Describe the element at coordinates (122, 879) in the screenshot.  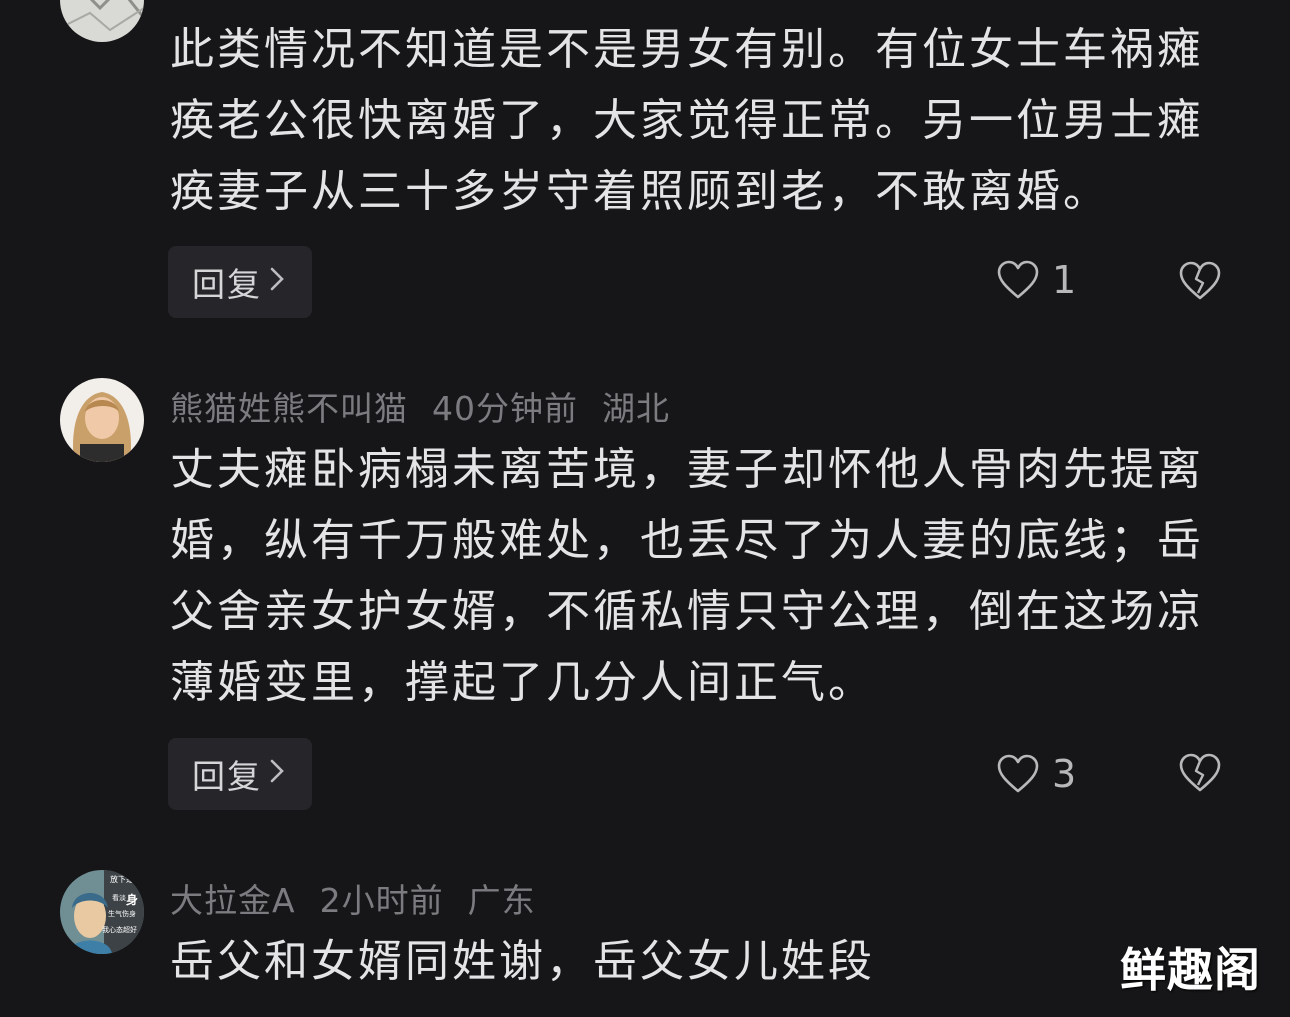
I see `avatar-text: 放下是` at that location.